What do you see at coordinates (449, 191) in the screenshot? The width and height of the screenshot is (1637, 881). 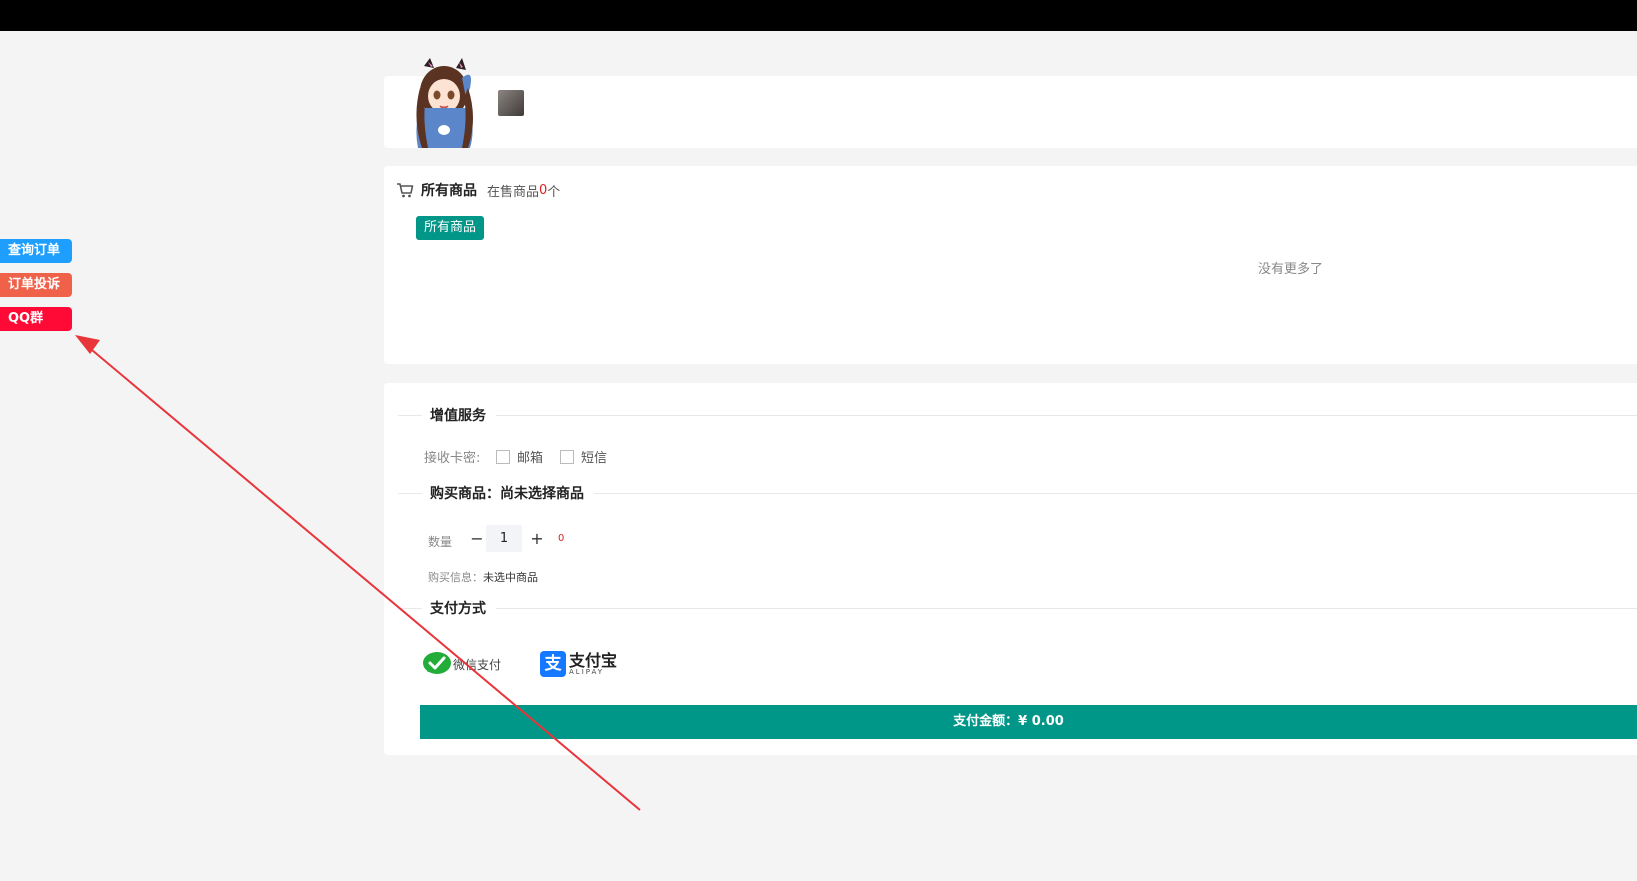 I see `goods-title: 所有商品` at bounding box center [449, 191].